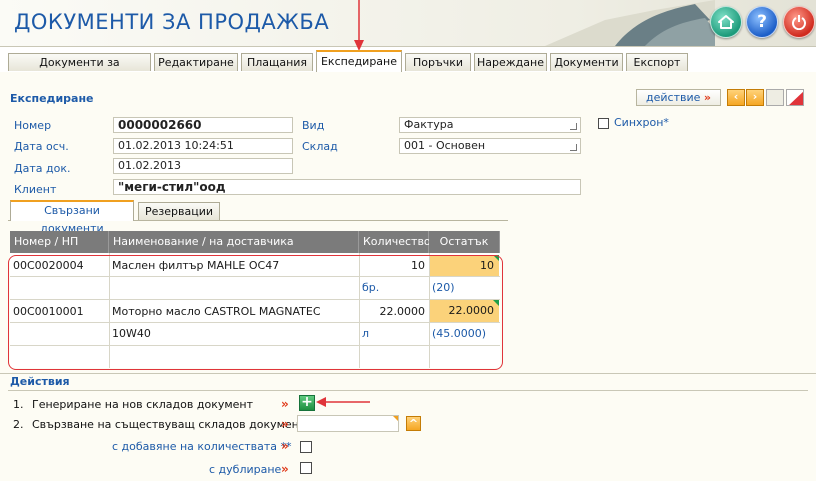  Describe the element at coordinates (35, 189) in the screenshot. I see `label-client: Клиент` at that location.